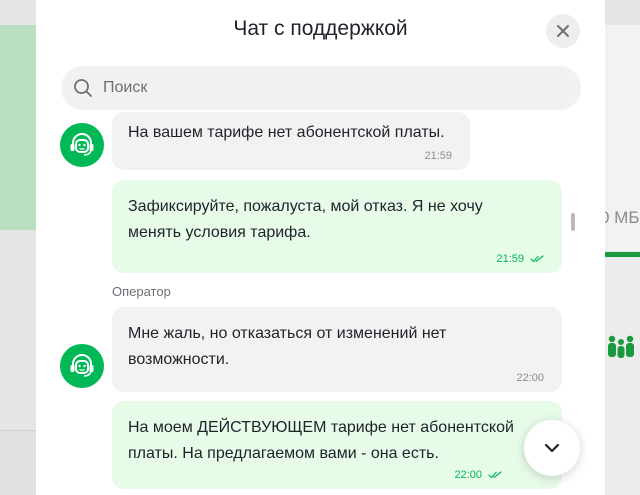 This screenshot has width=640, height=495. I want to click on close-button, so click(563, 31).